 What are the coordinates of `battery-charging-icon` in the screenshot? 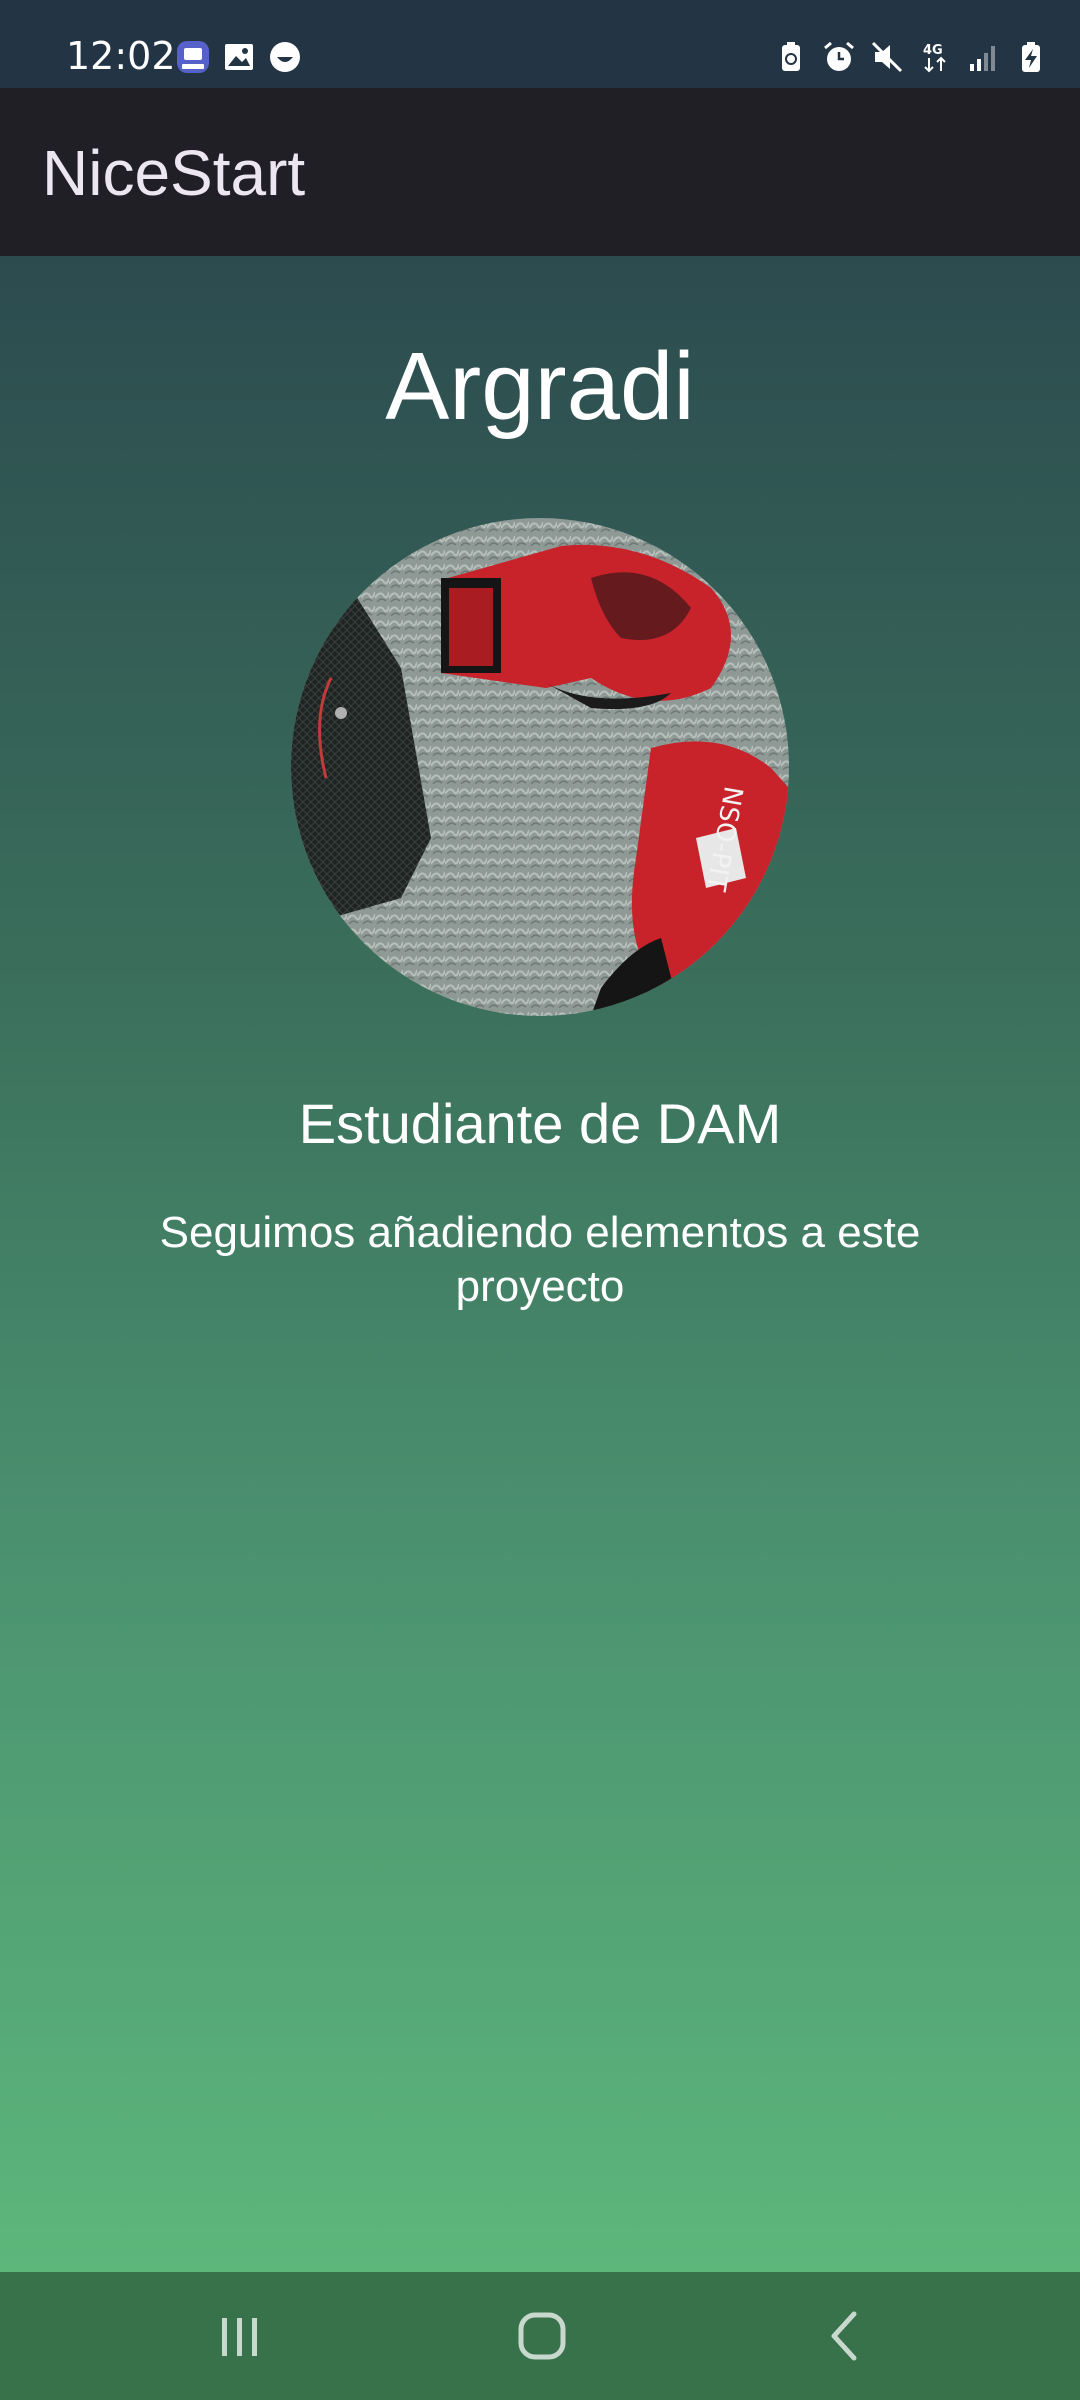 It's located at (1031, 57).